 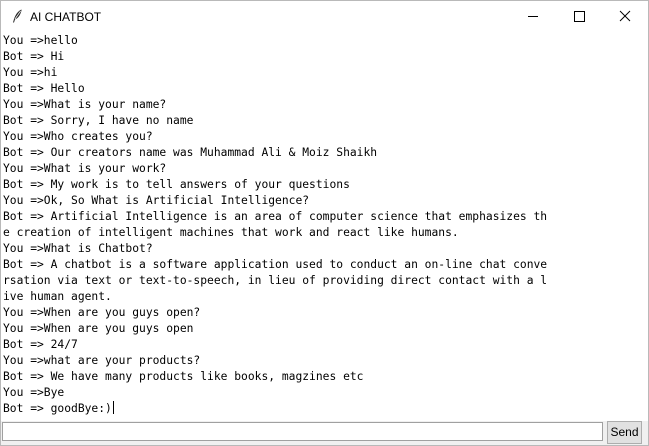 I want to click on maximize-icon, so click(x=579, y=16).